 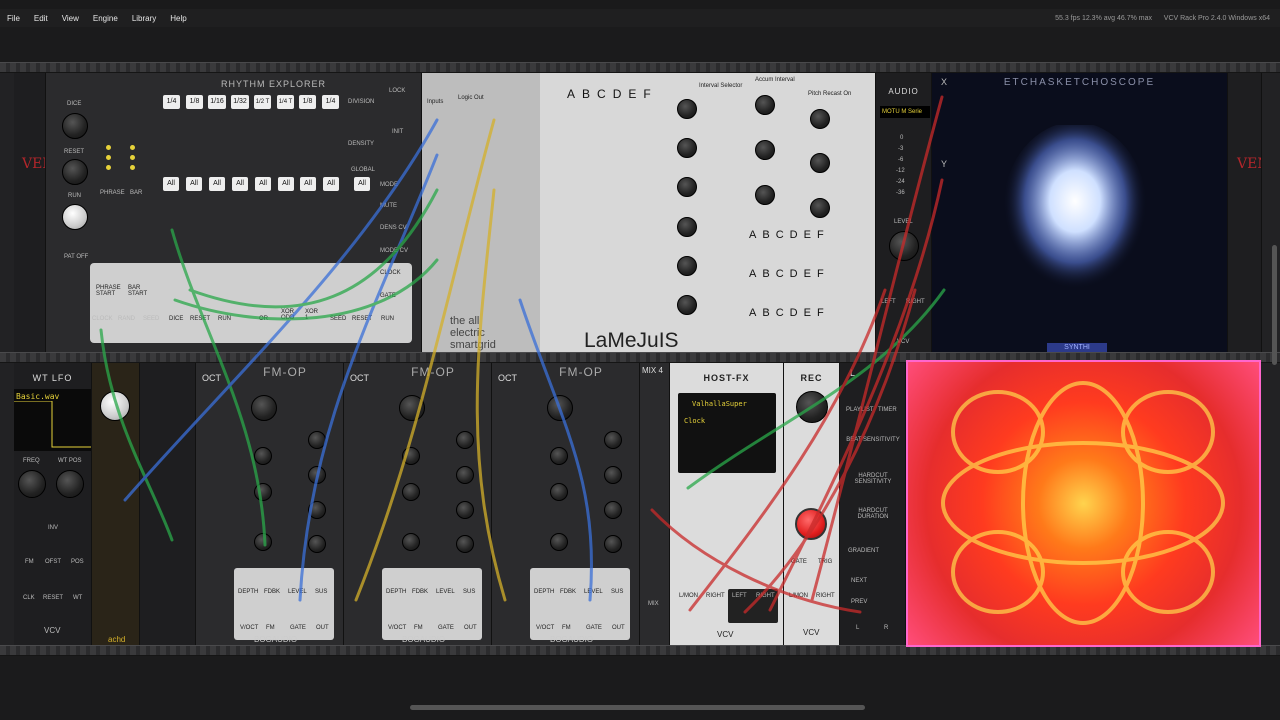 I want to click on all-button-3: All, so click(x=217, y=184).